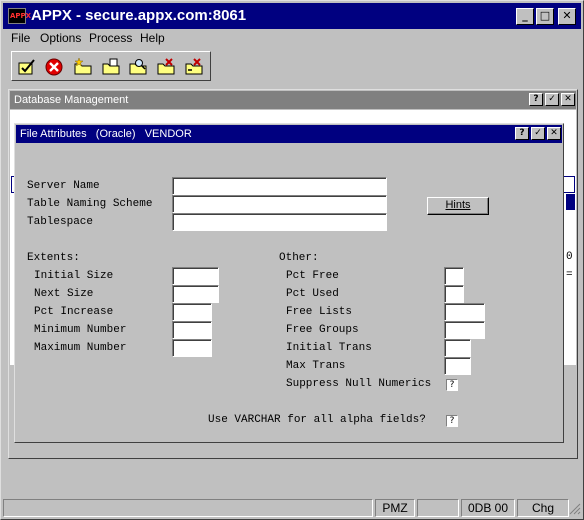 This screenshot has height=520, width=584. What do you see at coordinates (438, 508) in the screenshot?
I see `status-blank` at bounding box center [438, 508].